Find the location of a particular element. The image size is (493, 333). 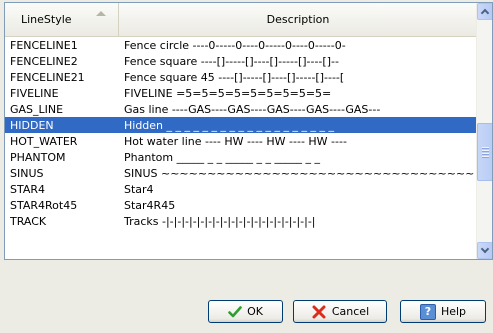

cancel-button: Cancel is located at coordinates (340, 311).